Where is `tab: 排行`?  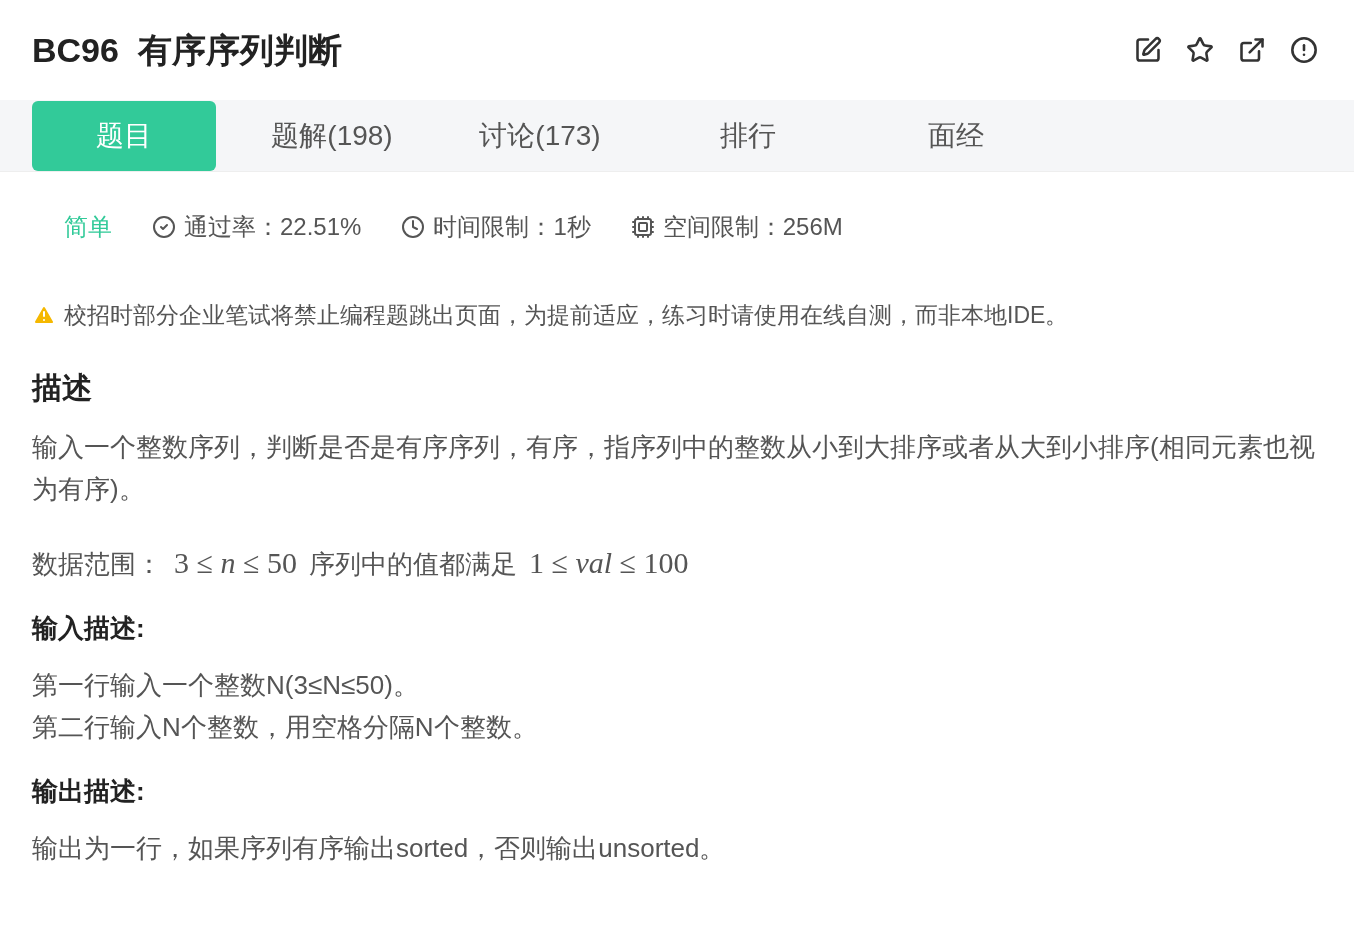 tab: 排行 is located at coordinates (748, 135).